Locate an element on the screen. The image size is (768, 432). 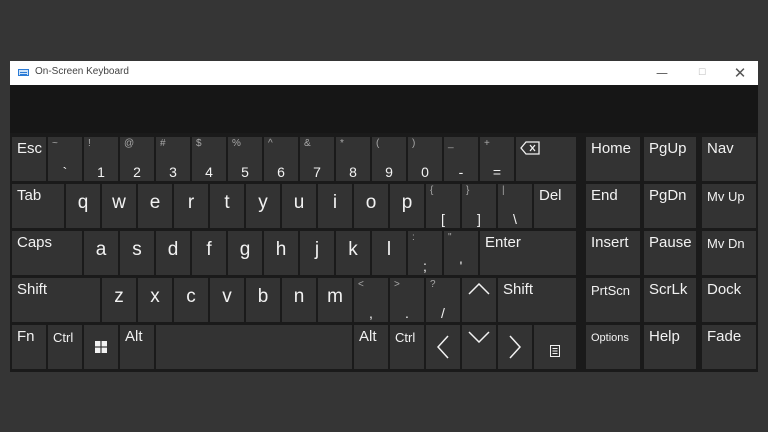
shift-char: ? is located at coordinates (433, 284).